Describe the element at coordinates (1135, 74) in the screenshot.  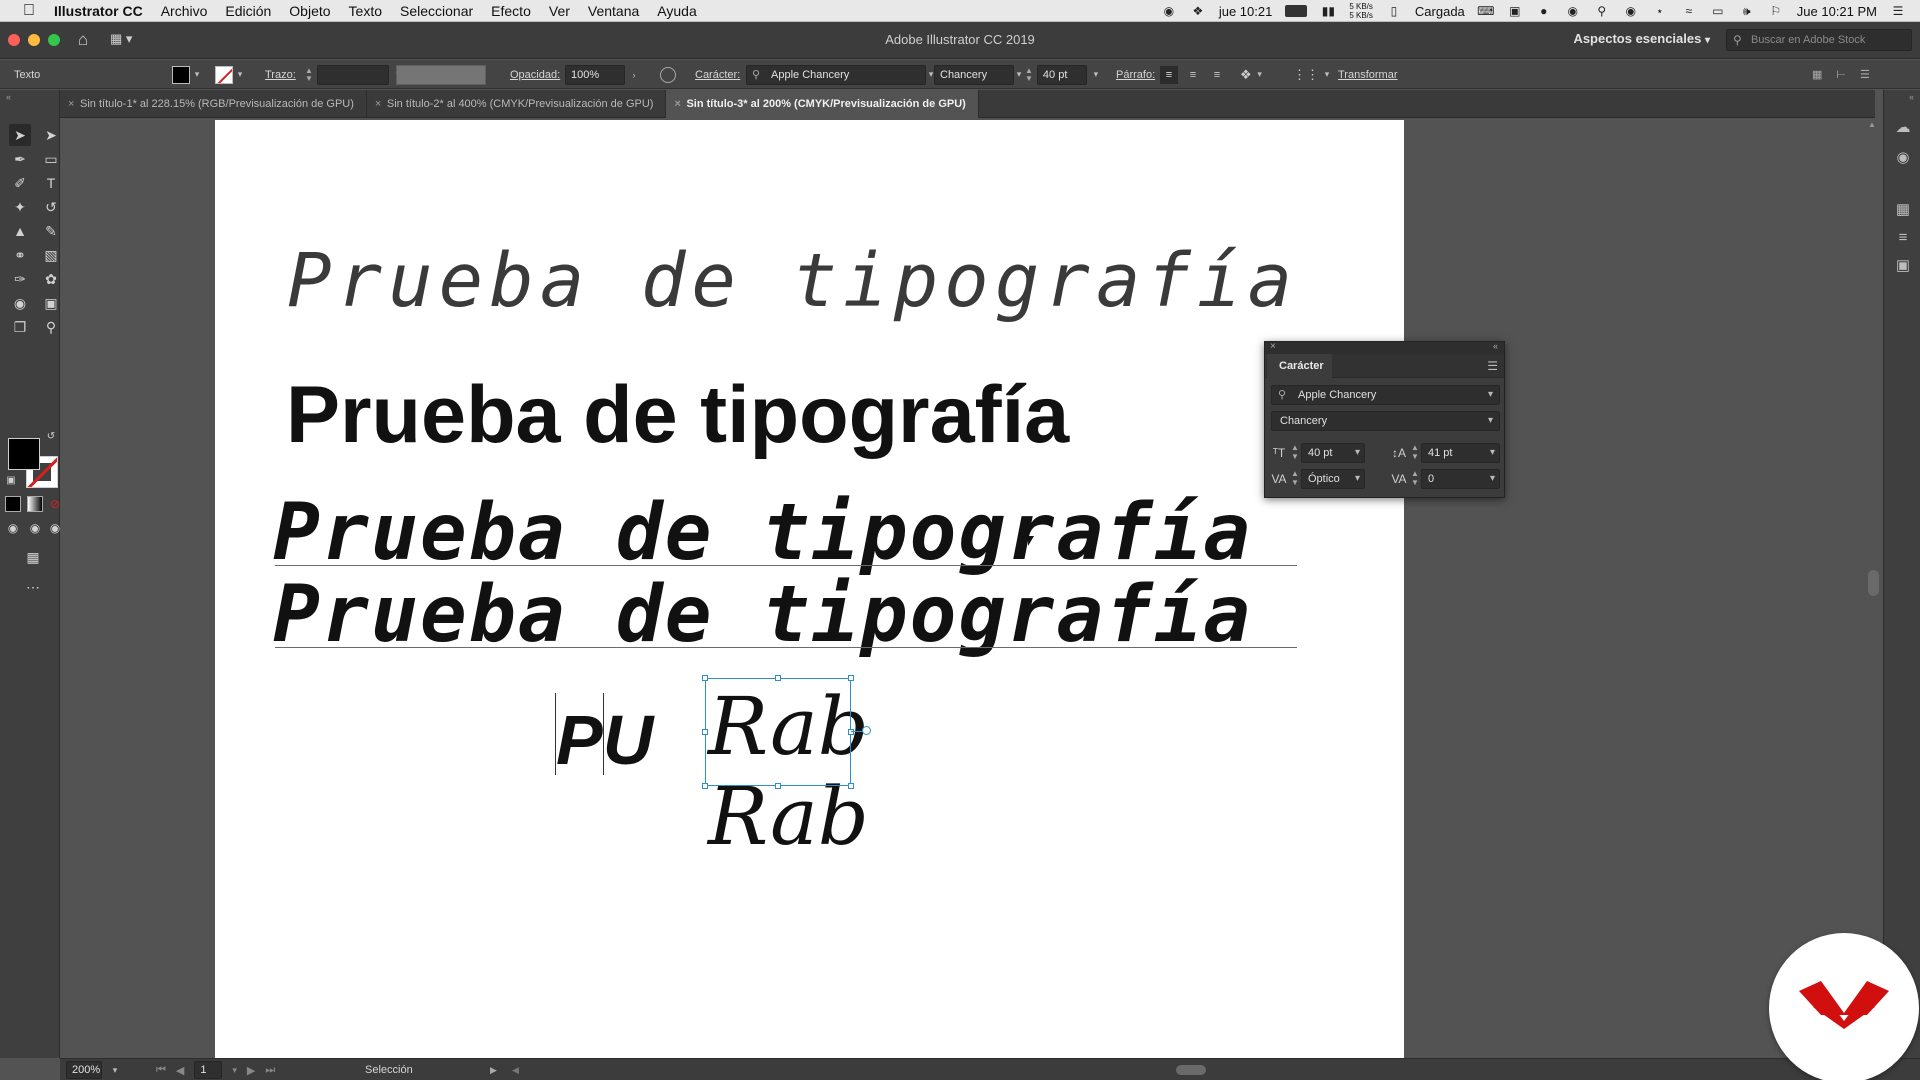
I see `paragraph-label: Párrafo:` at that location.